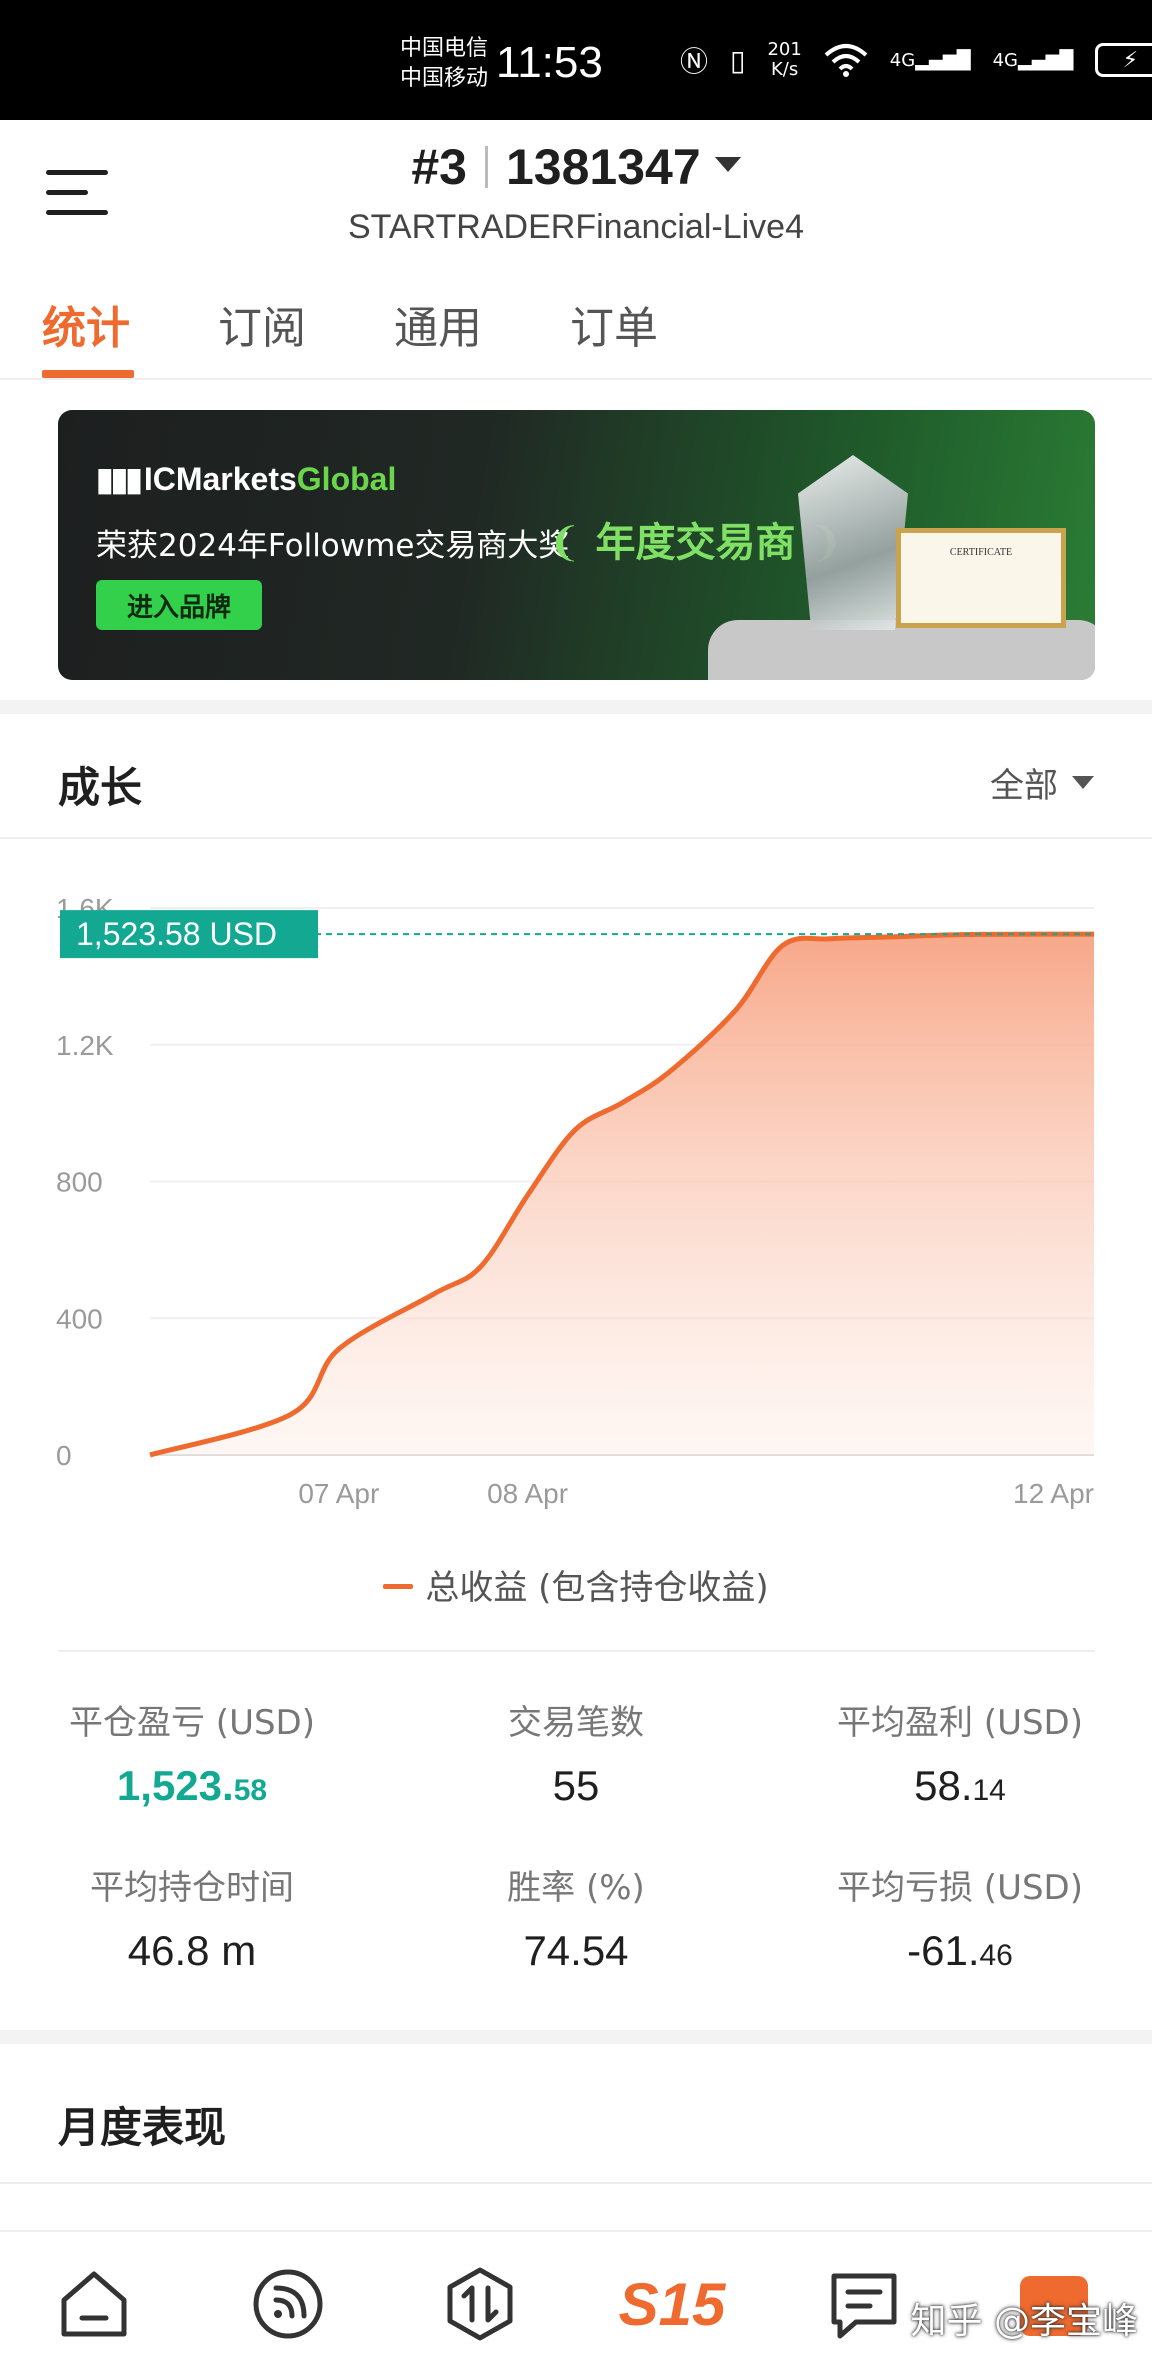  Describe the element at coordinates (864, 2304) in the screenshot. I see `message-icon` at that location.